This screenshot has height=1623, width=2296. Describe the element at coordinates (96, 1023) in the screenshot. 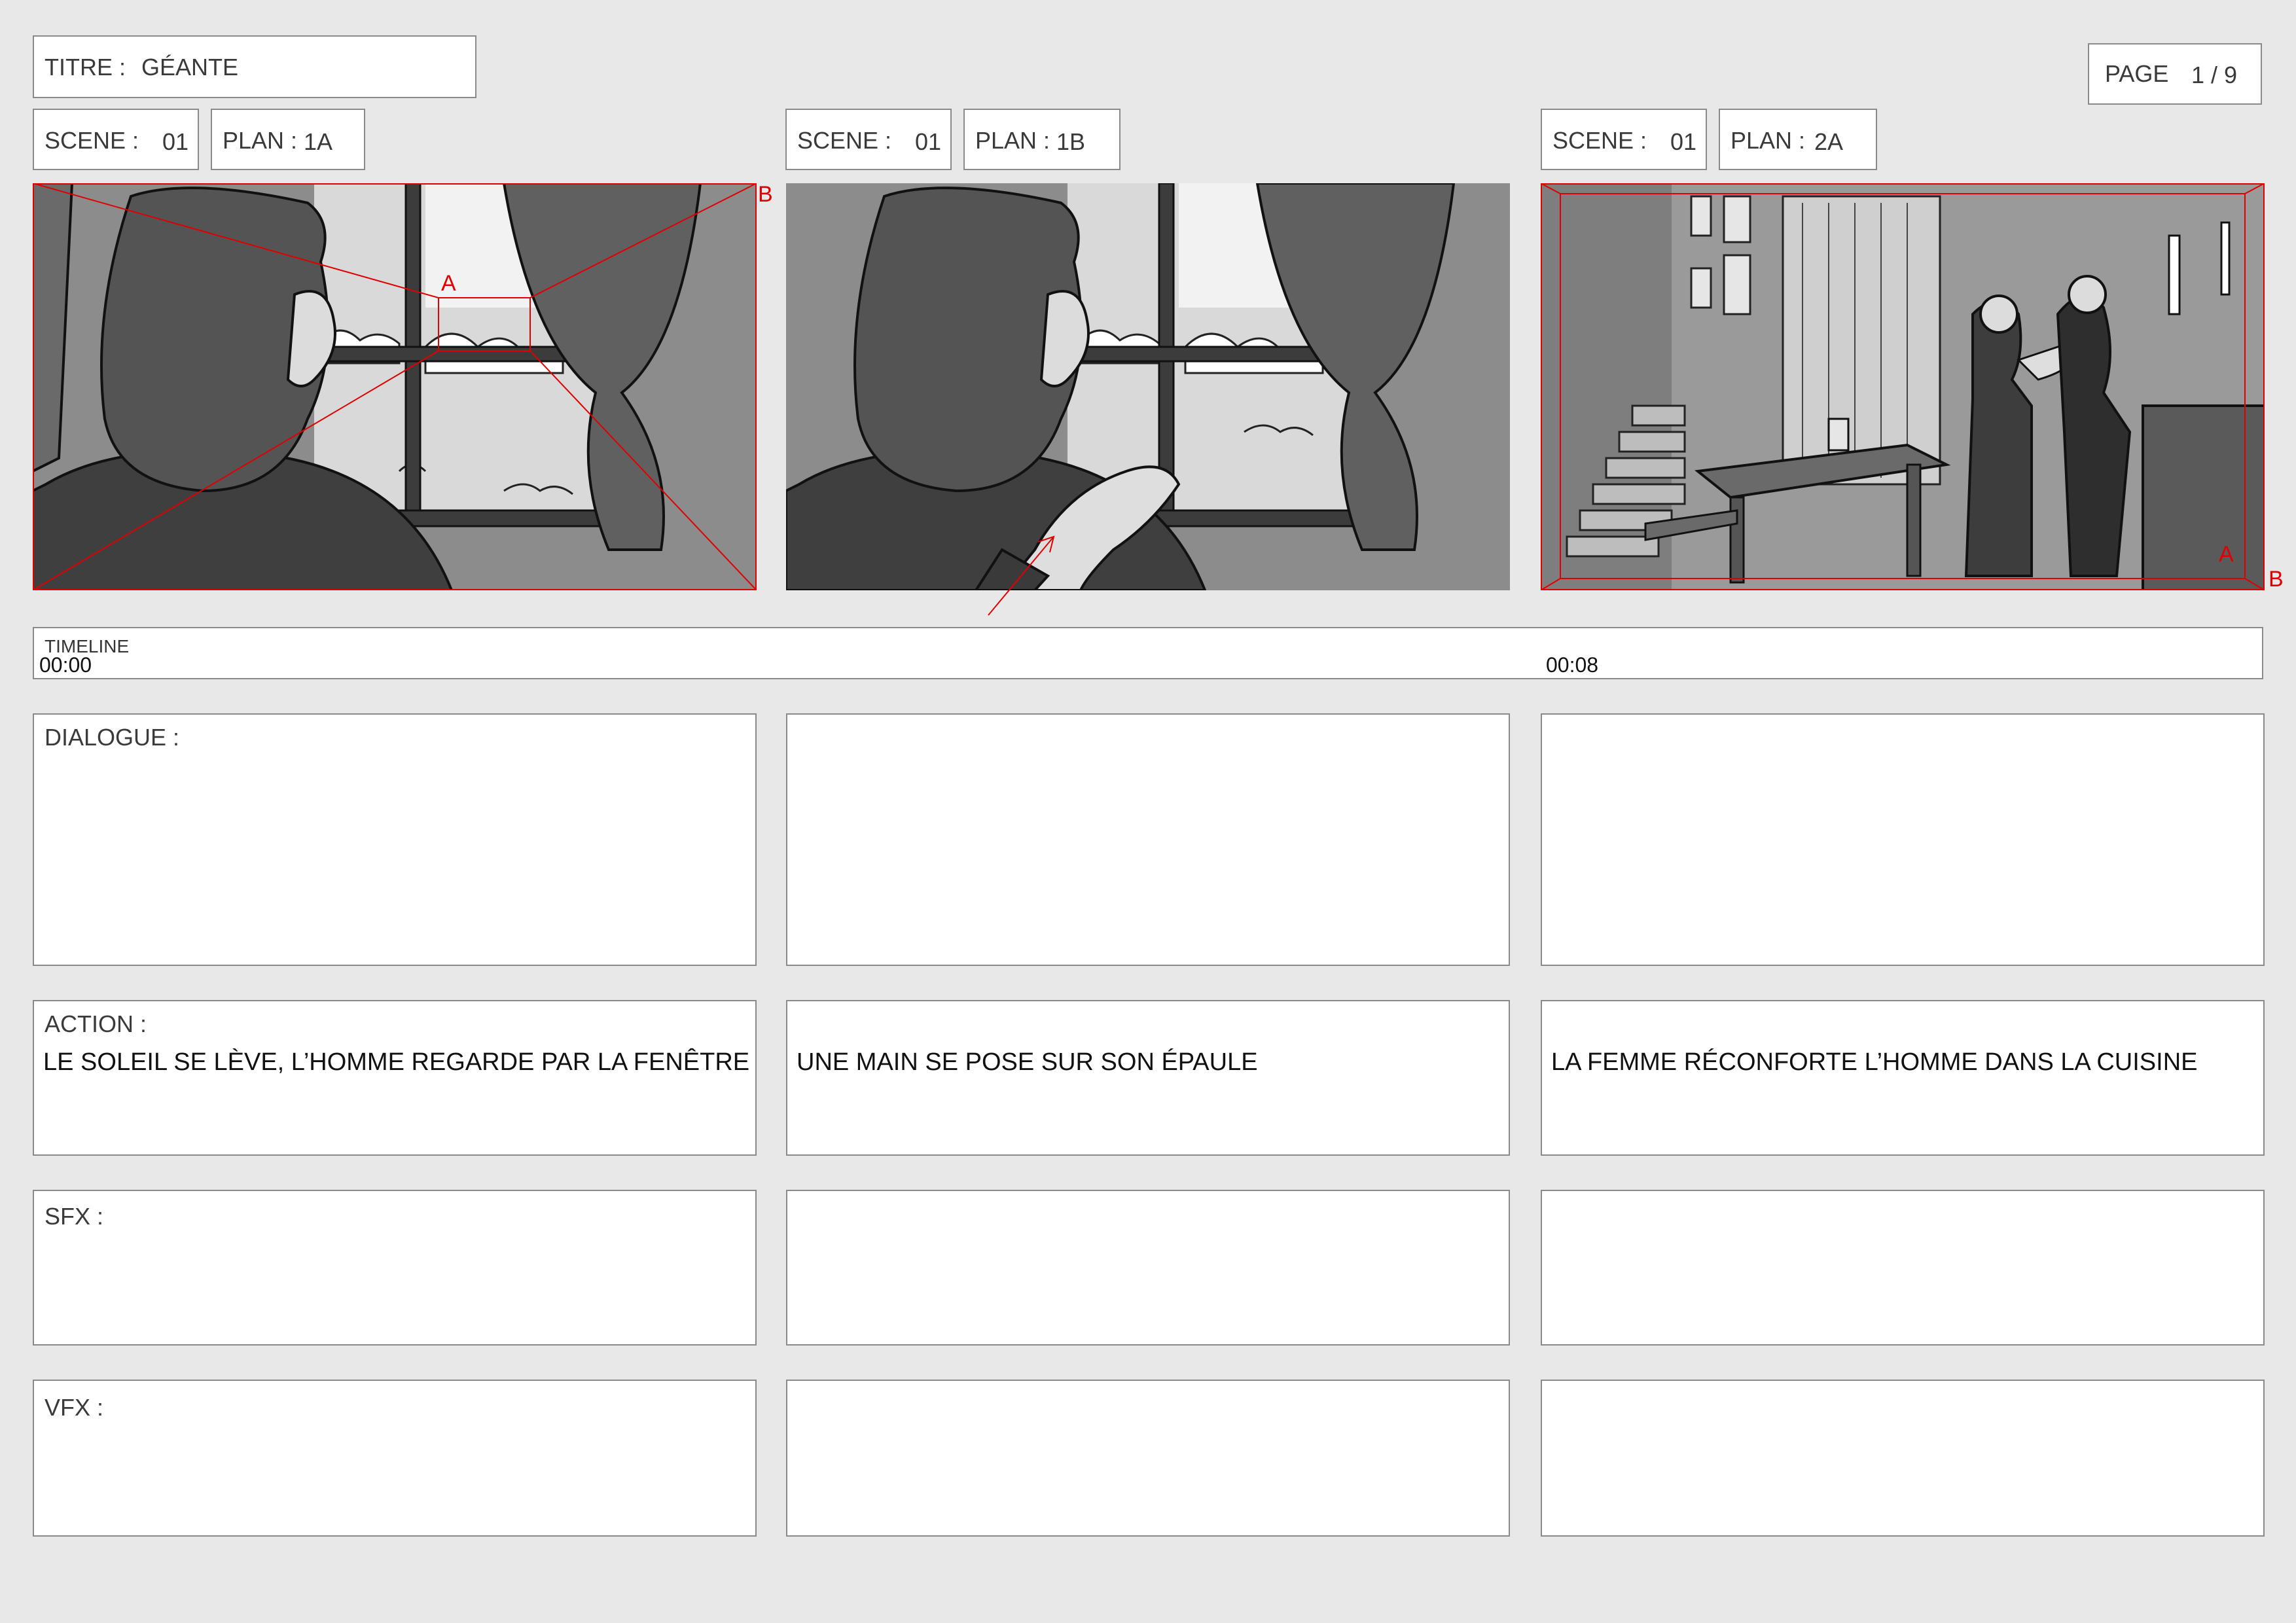

I see `action-label: ACTION :` at that location.